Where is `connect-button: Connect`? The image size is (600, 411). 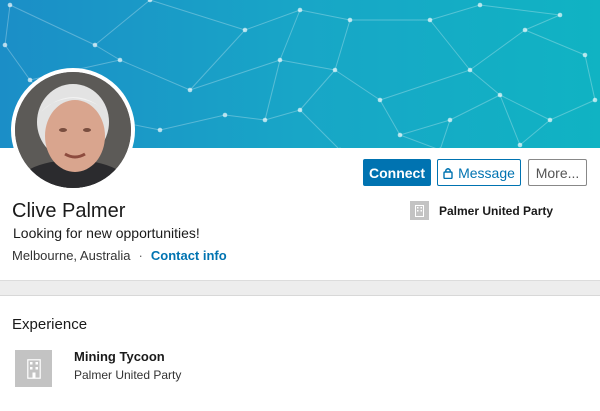 connect-button: Connect is located at coordinates (397, 172).